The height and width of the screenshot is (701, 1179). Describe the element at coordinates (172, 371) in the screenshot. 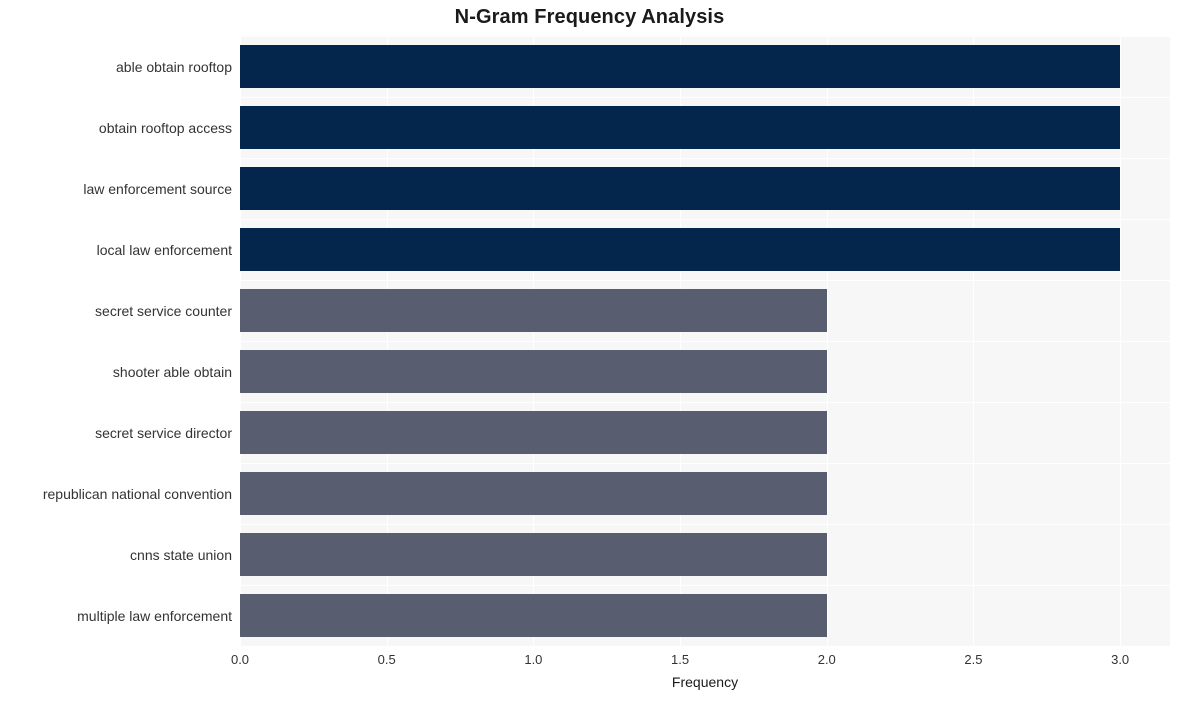

I see `y-axis-tick-label: shooter able obtain` at that location.